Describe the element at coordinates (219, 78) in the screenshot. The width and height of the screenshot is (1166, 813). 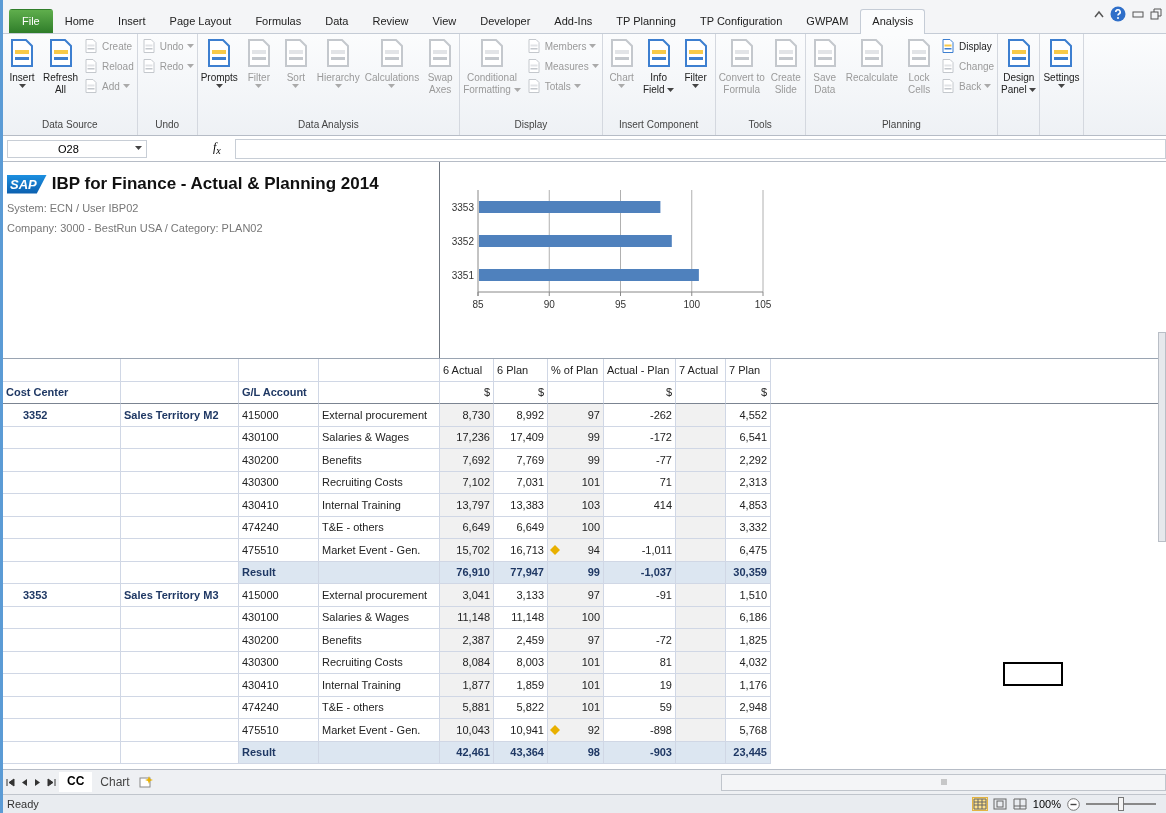
I see `ribbon-button: Prompts` at that location.